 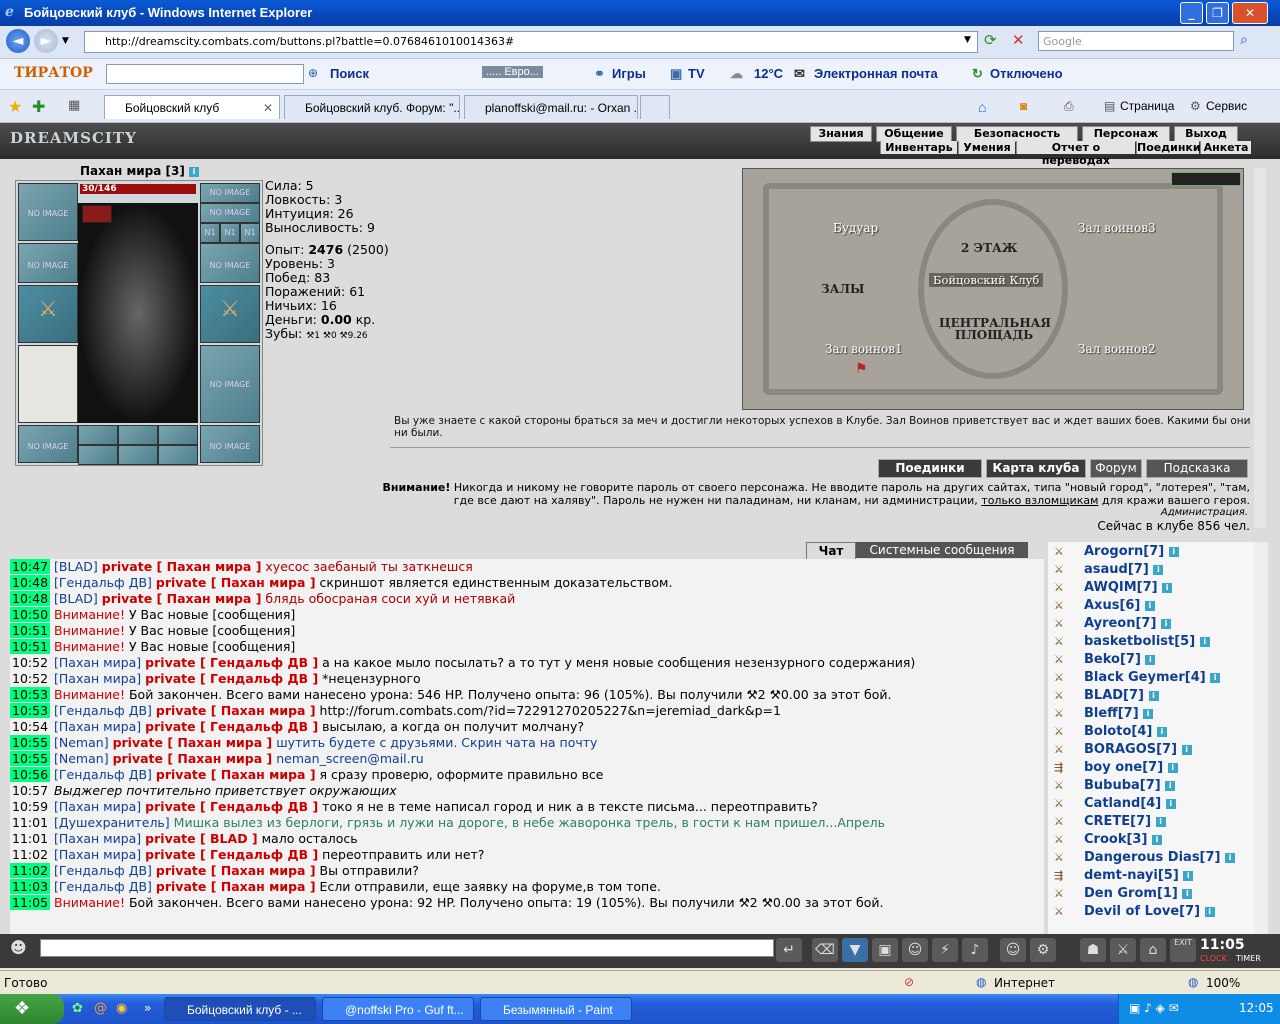 I want to click on menu-profile: Анкета, so click(x=1225, y=147).